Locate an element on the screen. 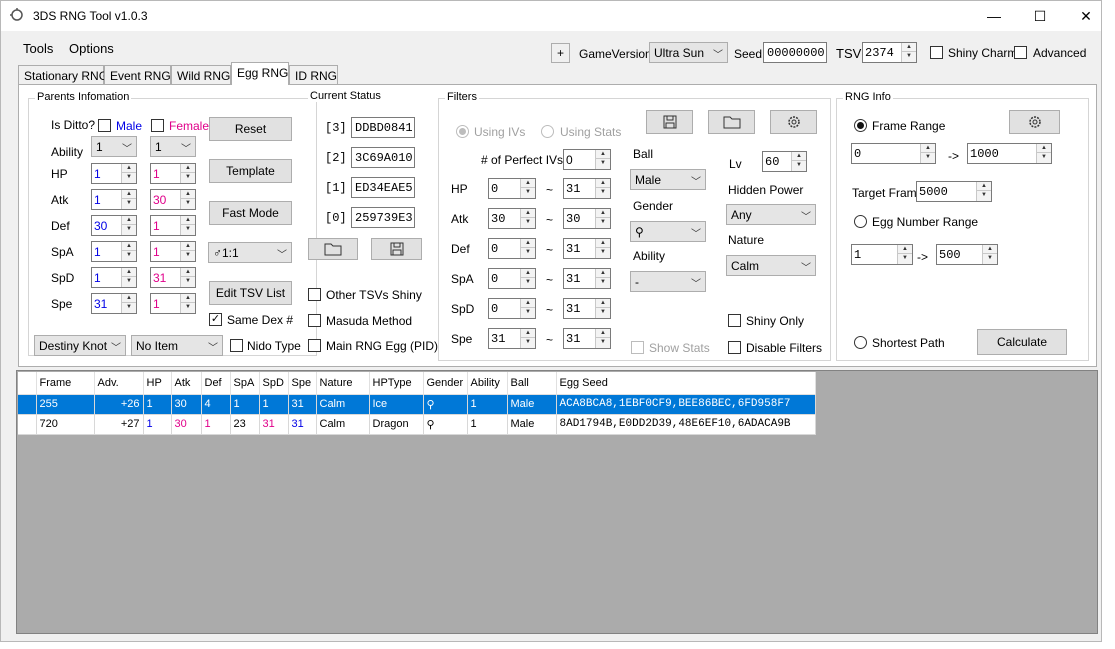  open-status-button is located at coordinates (333, 249).